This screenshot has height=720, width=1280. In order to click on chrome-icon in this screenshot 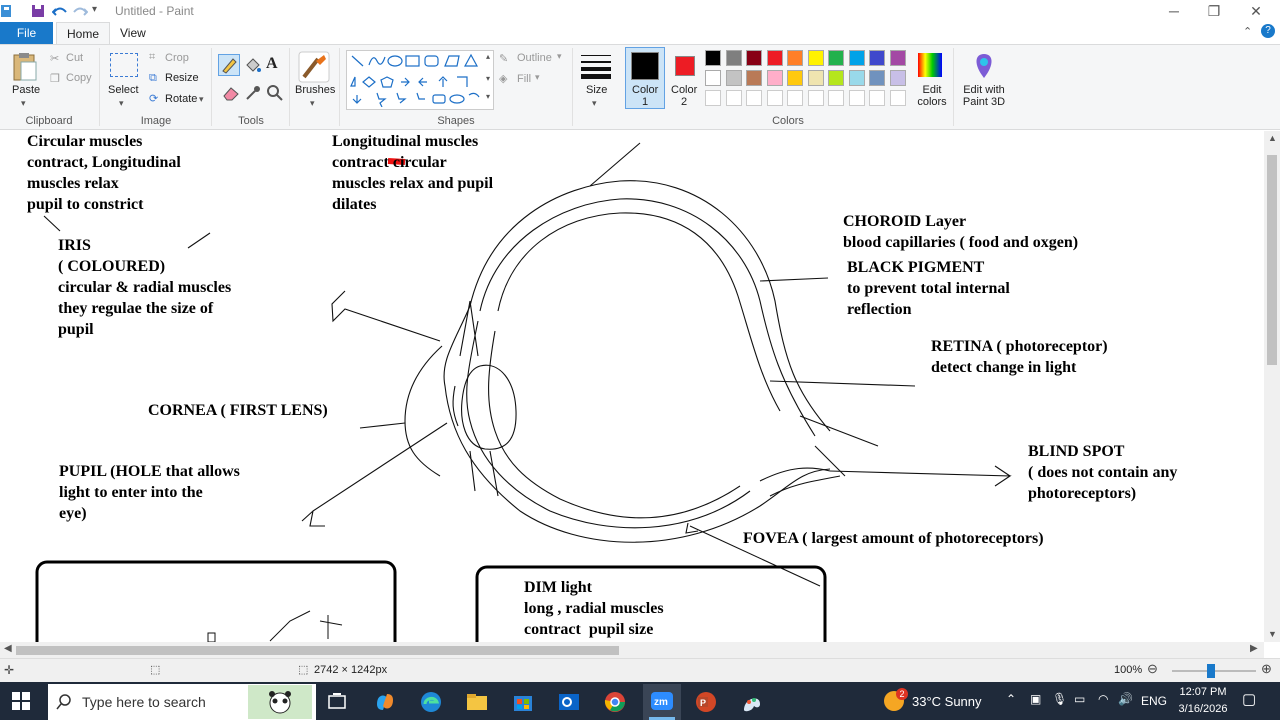, I will do `click(615, 702)`.